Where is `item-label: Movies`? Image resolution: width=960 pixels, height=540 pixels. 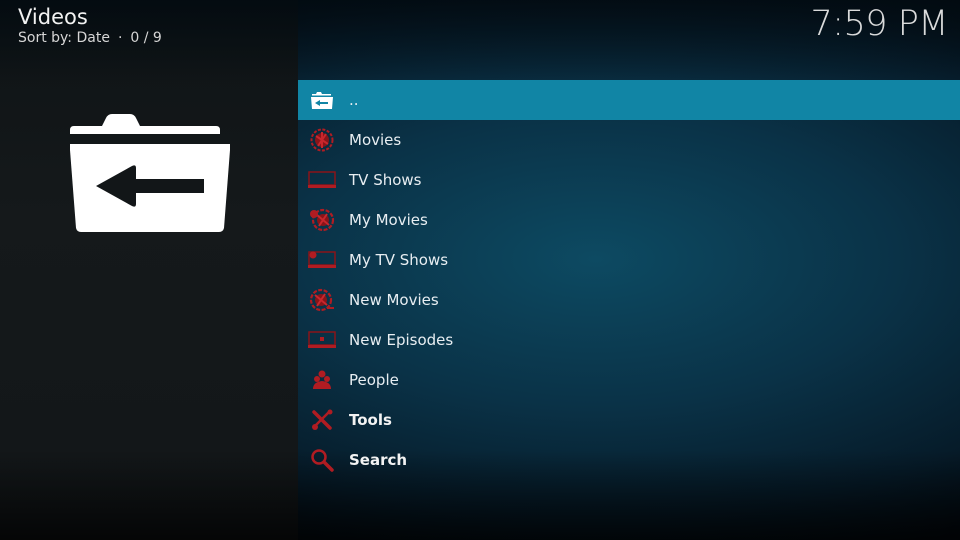
item-label: Movies is located at coordinates (375, 140).